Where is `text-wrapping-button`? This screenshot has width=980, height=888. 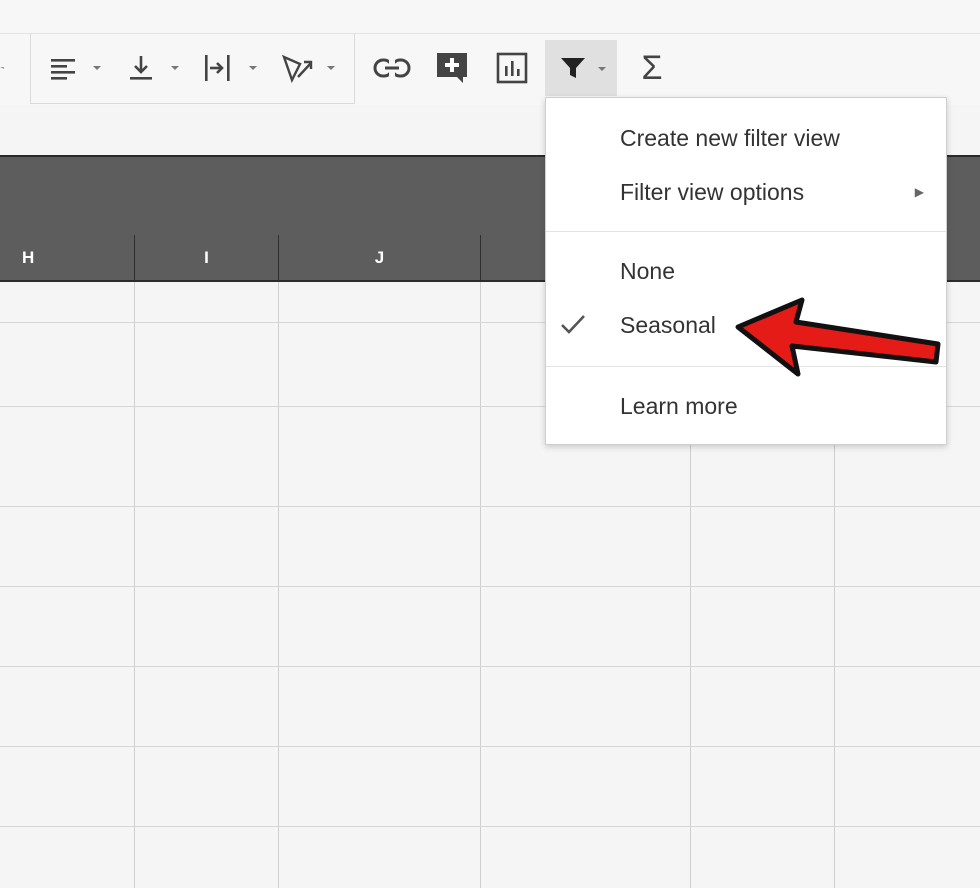
text-wrapping-button is located at coordinates (218, 68).